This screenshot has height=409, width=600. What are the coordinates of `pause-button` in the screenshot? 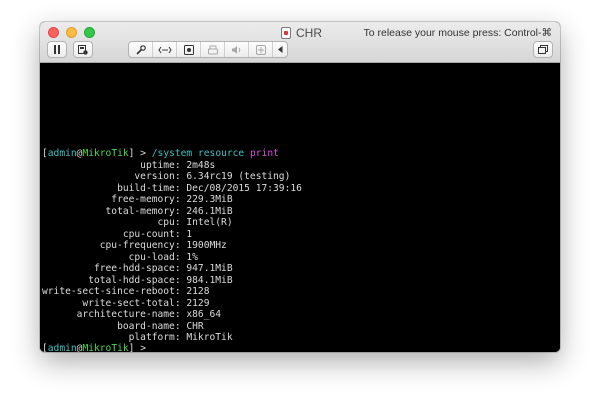 It's located at (57, 49).